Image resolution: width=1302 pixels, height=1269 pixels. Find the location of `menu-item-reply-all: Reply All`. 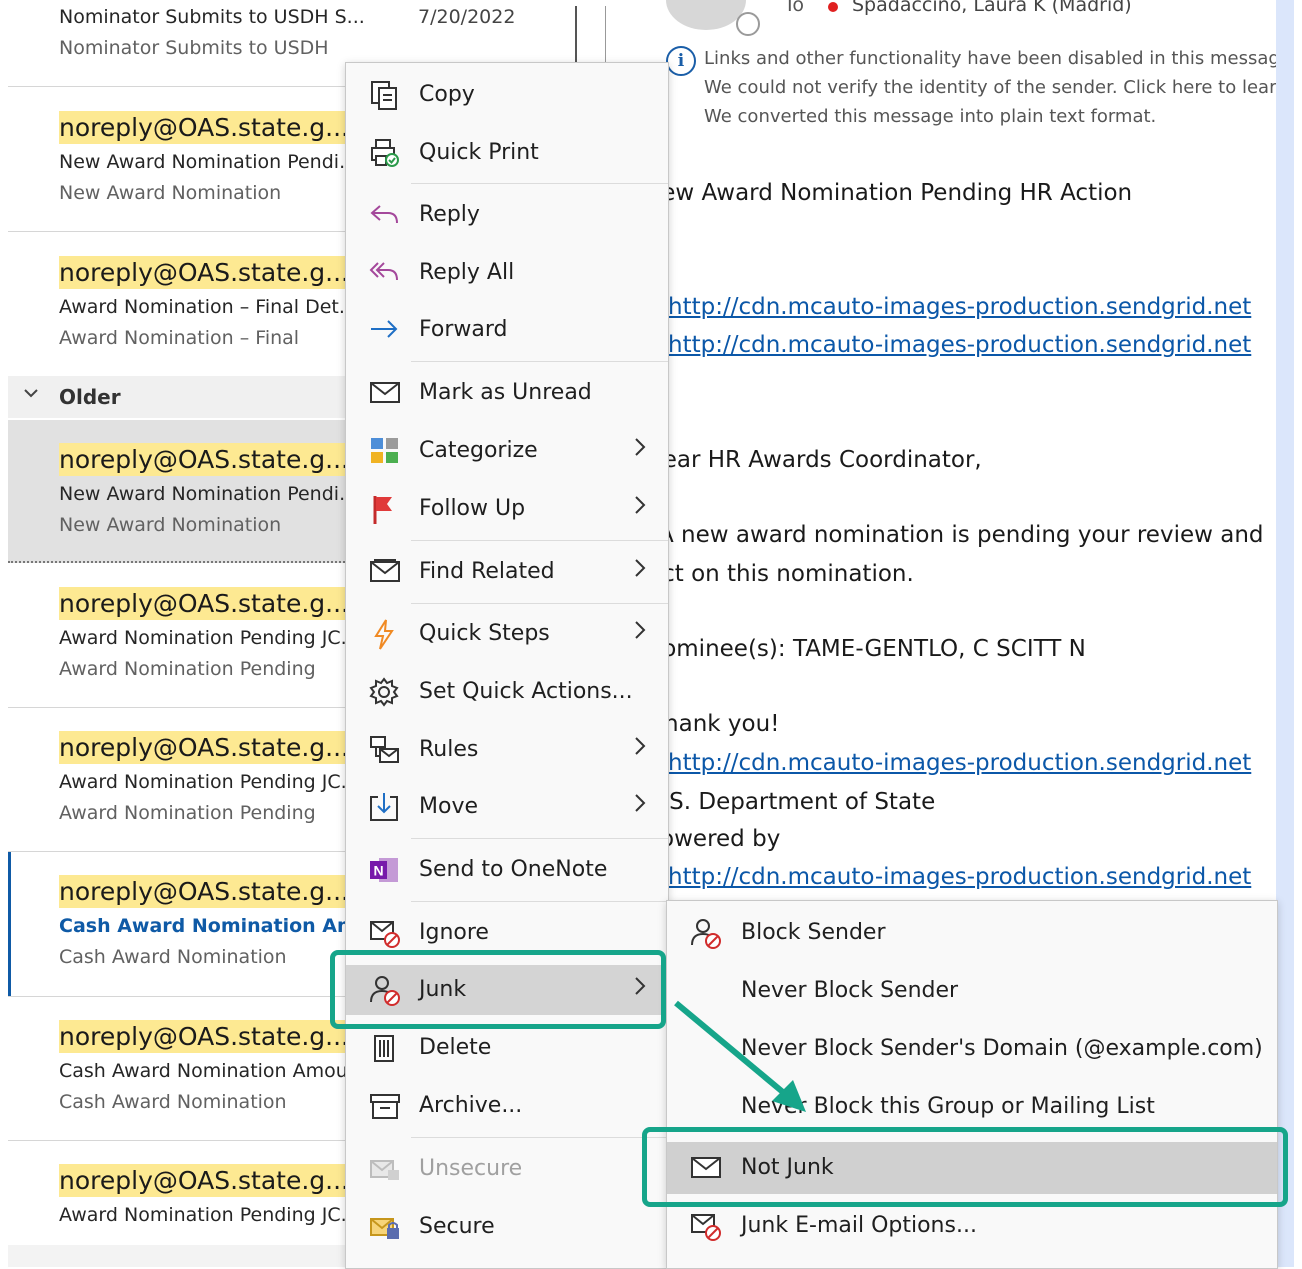

menu-item-reply-all: Reply All is located at coordinates (507, 273).